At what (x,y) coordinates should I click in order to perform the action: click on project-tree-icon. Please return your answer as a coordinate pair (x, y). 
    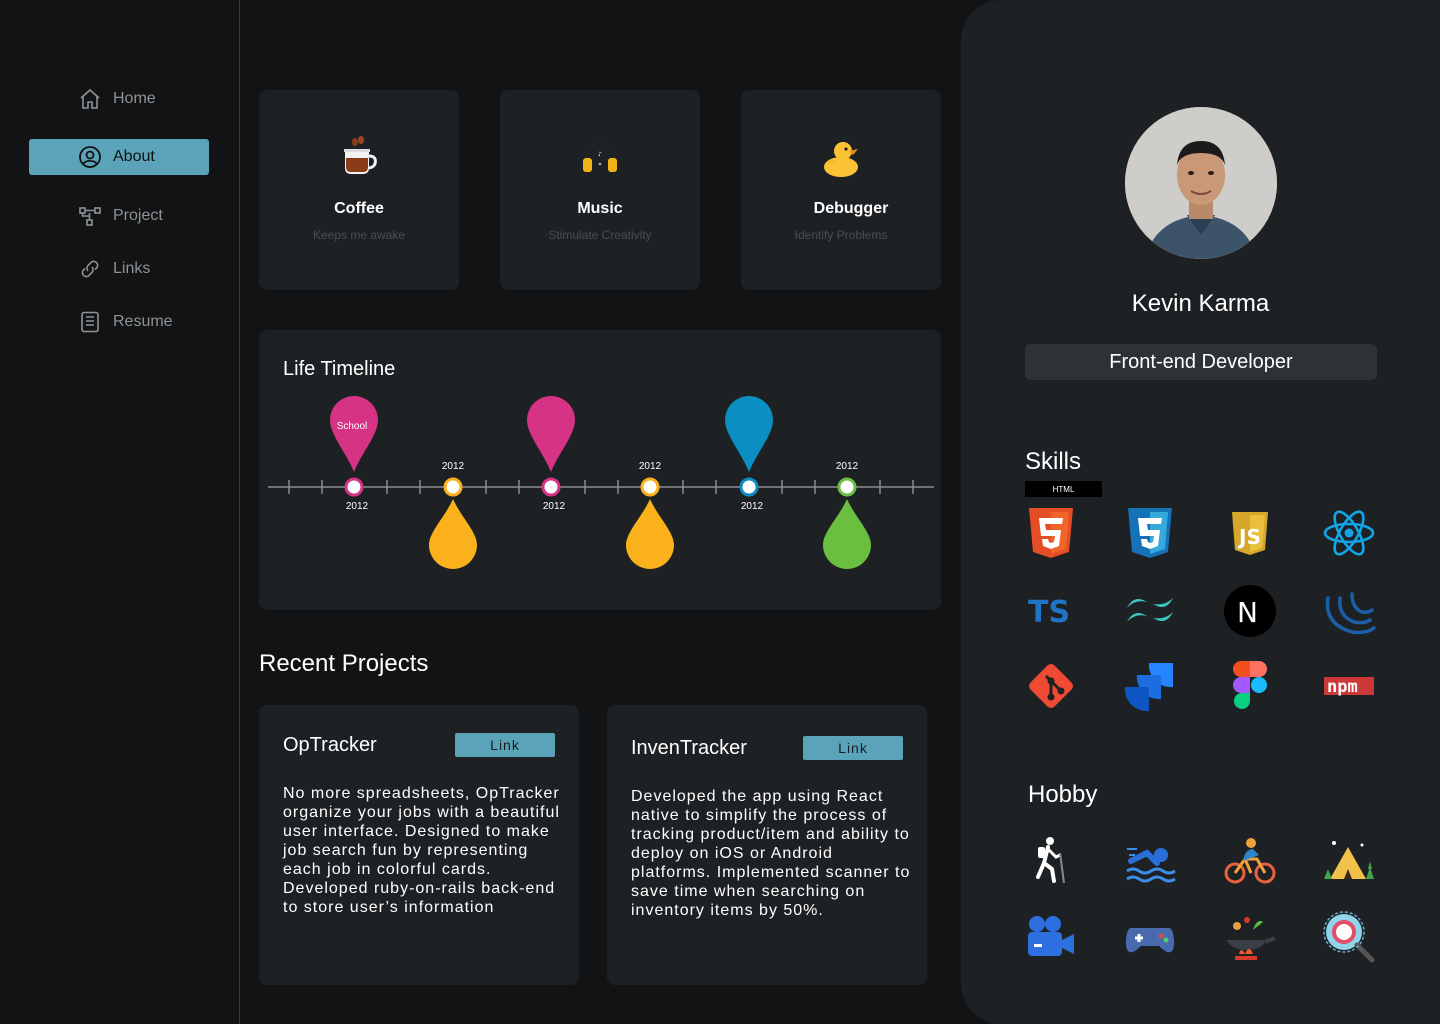
    Looking at the image, I should click on (90, 216).